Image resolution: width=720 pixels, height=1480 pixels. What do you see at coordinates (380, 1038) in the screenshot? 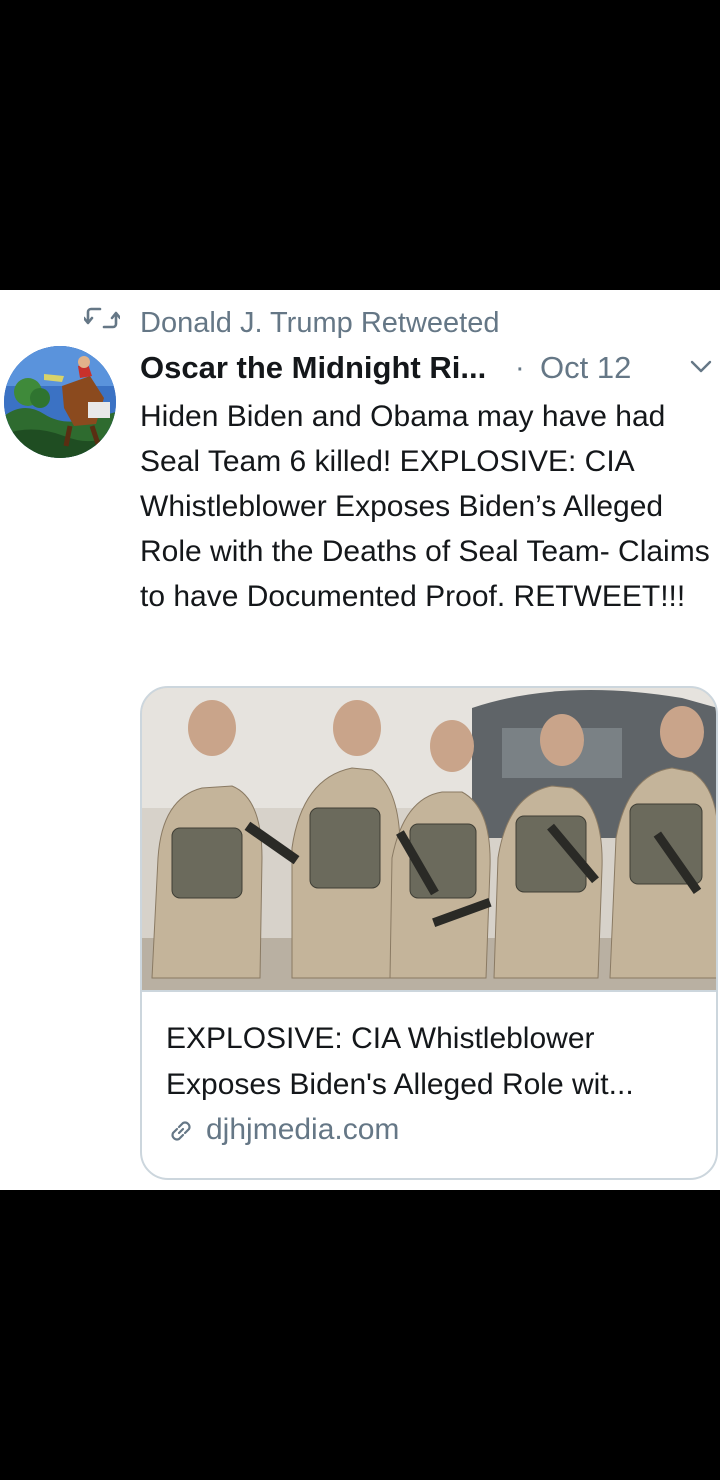
I see `card-title-line1: EXPLOSIVE: CIA Whistleblower` at bounding box center [380, 1038].